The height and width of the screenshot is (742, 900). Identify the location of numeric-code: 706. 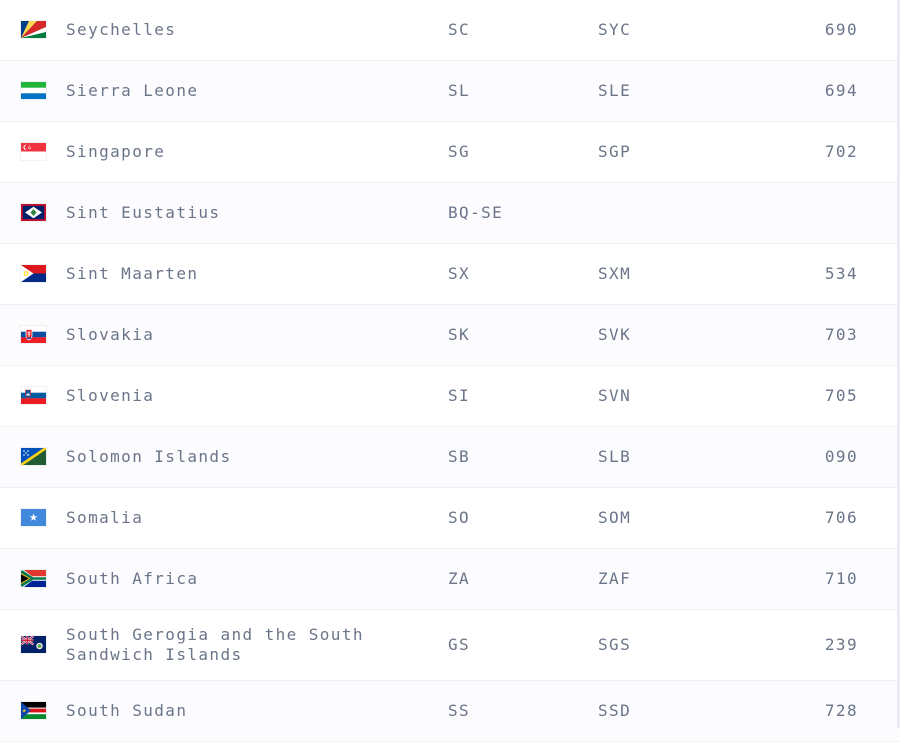
(841, 517).